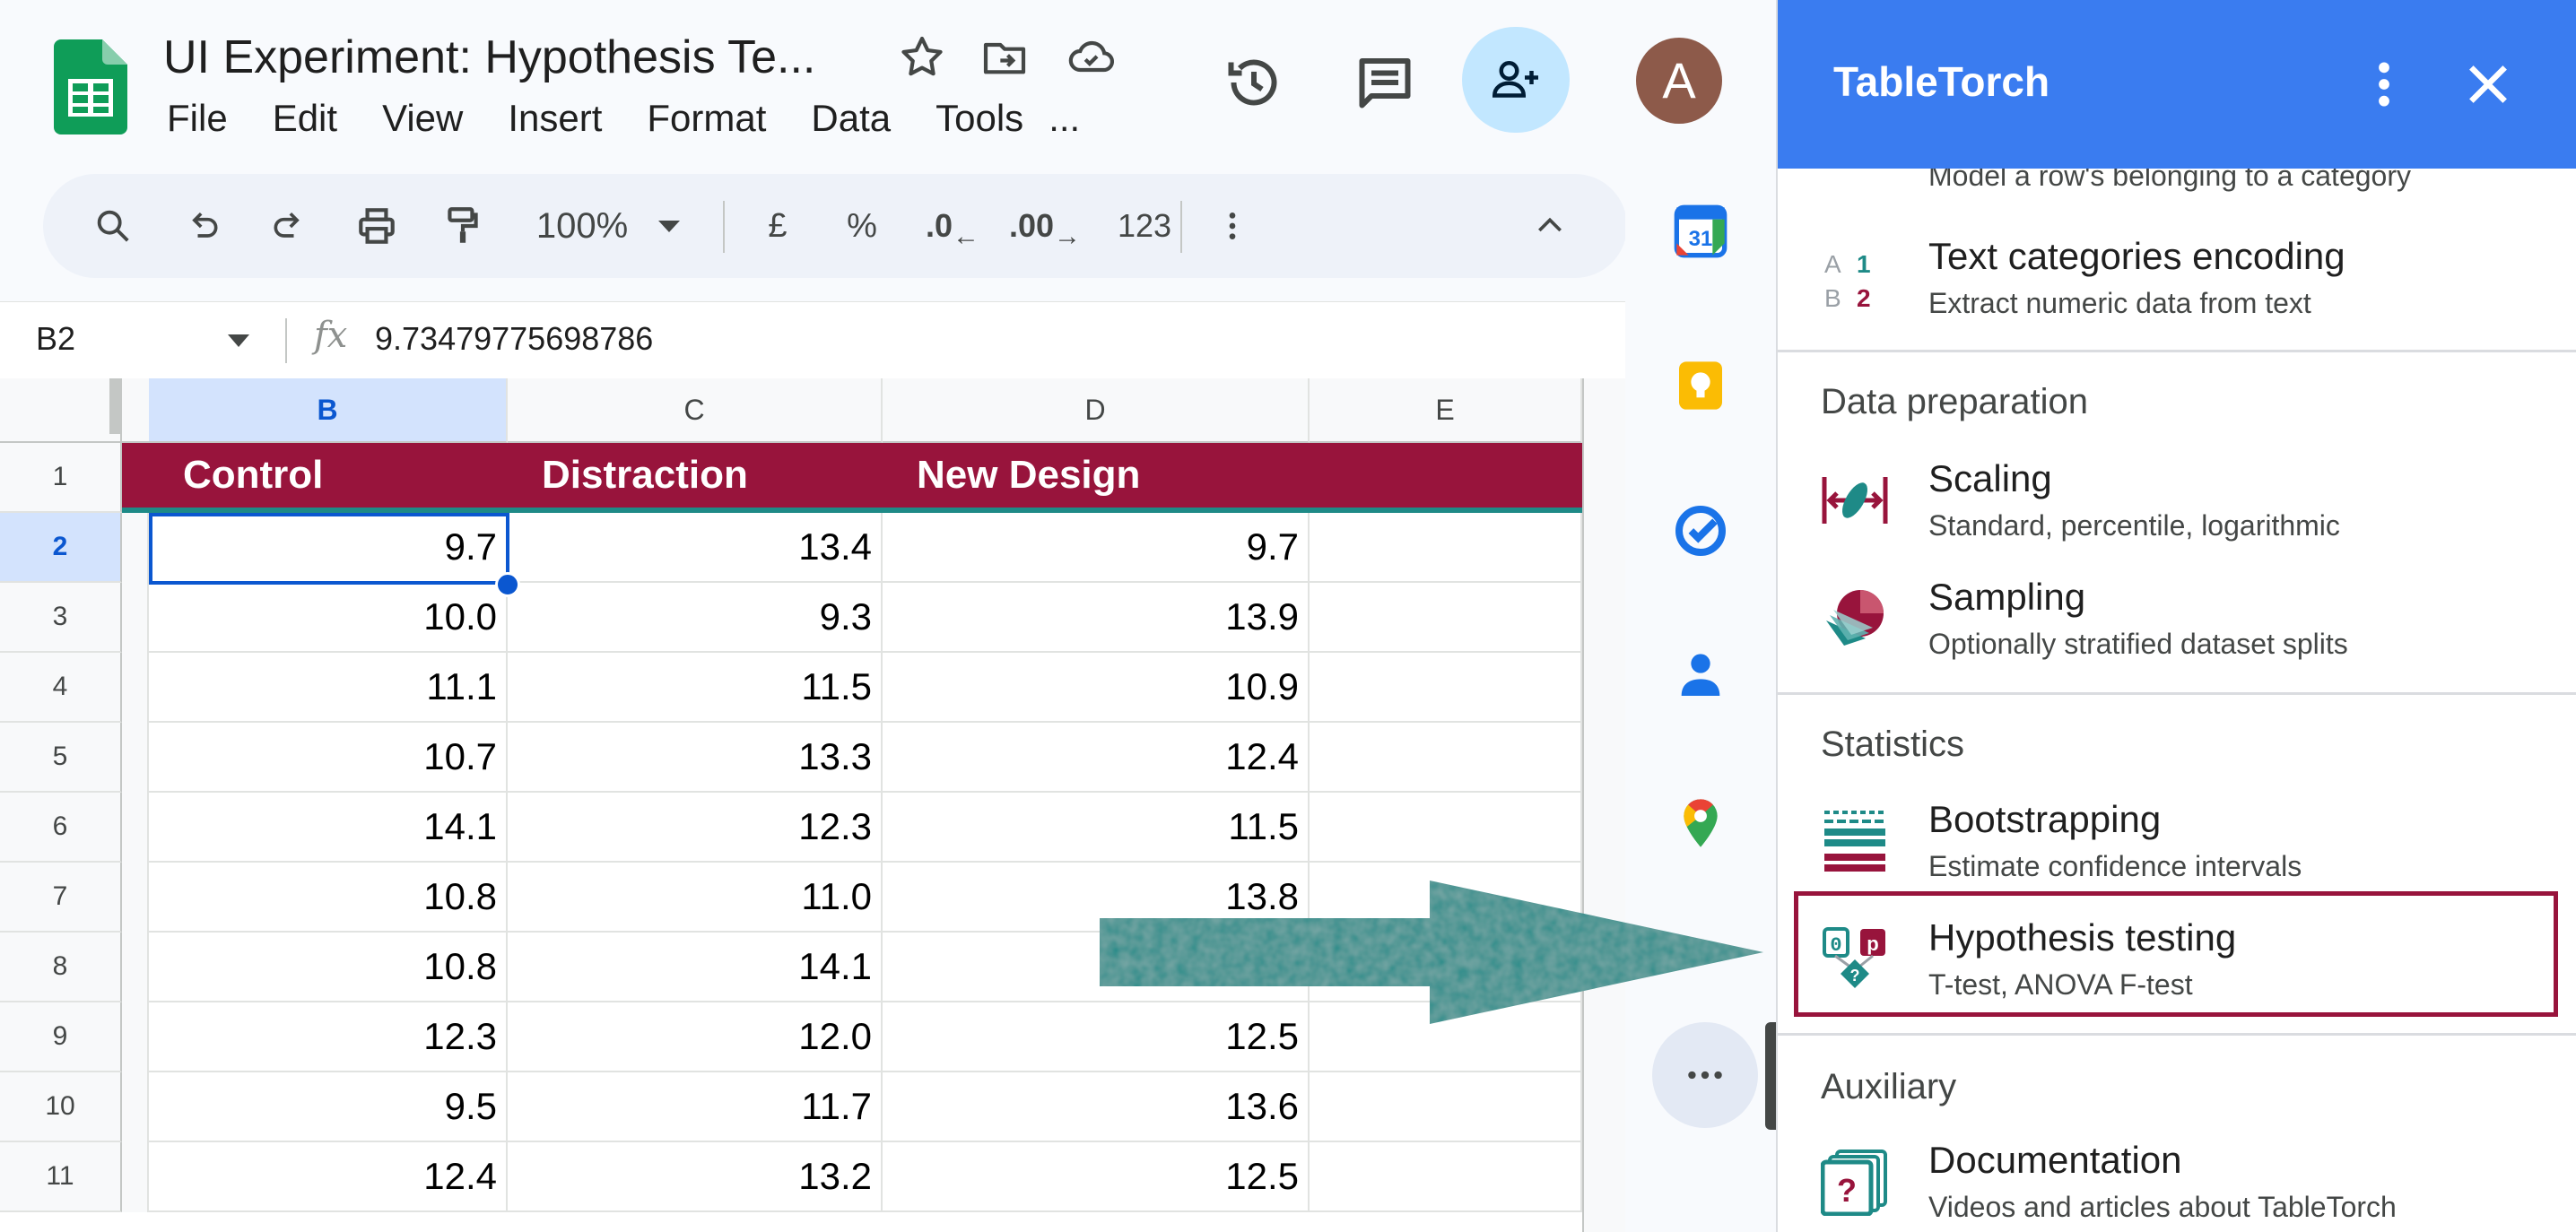 The width and height of the screenshot is (2576, 1232). What do you see at coordinates (1096, 410) in the screenshot?
I see `column-header-d: D` at bounding box center [1096, 410].